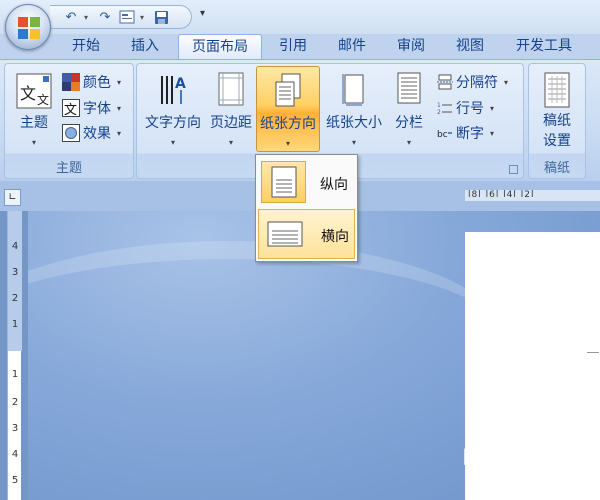  I want to click on page-setup-launcher-icon, so click(513, 169).